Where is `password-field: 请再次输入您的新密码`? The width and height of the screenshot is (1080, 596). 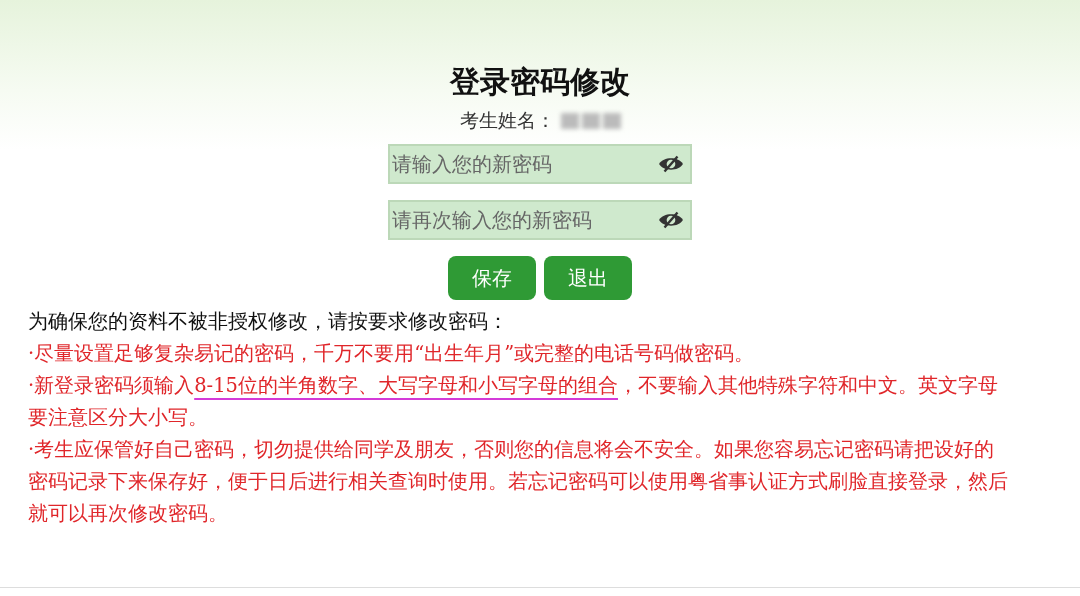
password-field: 请再次输入您的新密码 is located at coordinates (540, 220).